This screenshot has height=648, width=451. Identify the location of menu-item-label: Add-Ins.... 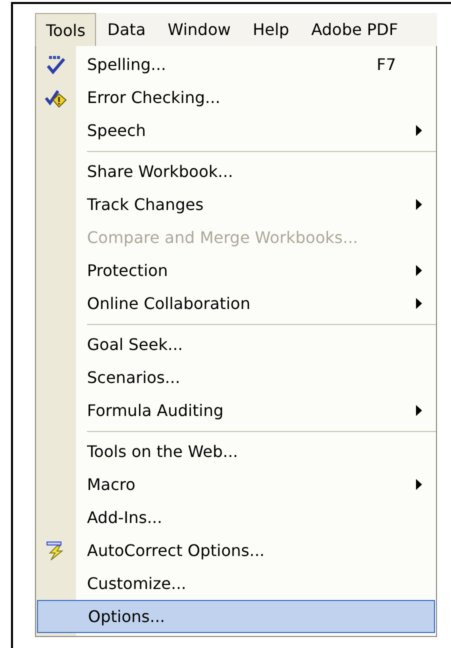
(125, 517).